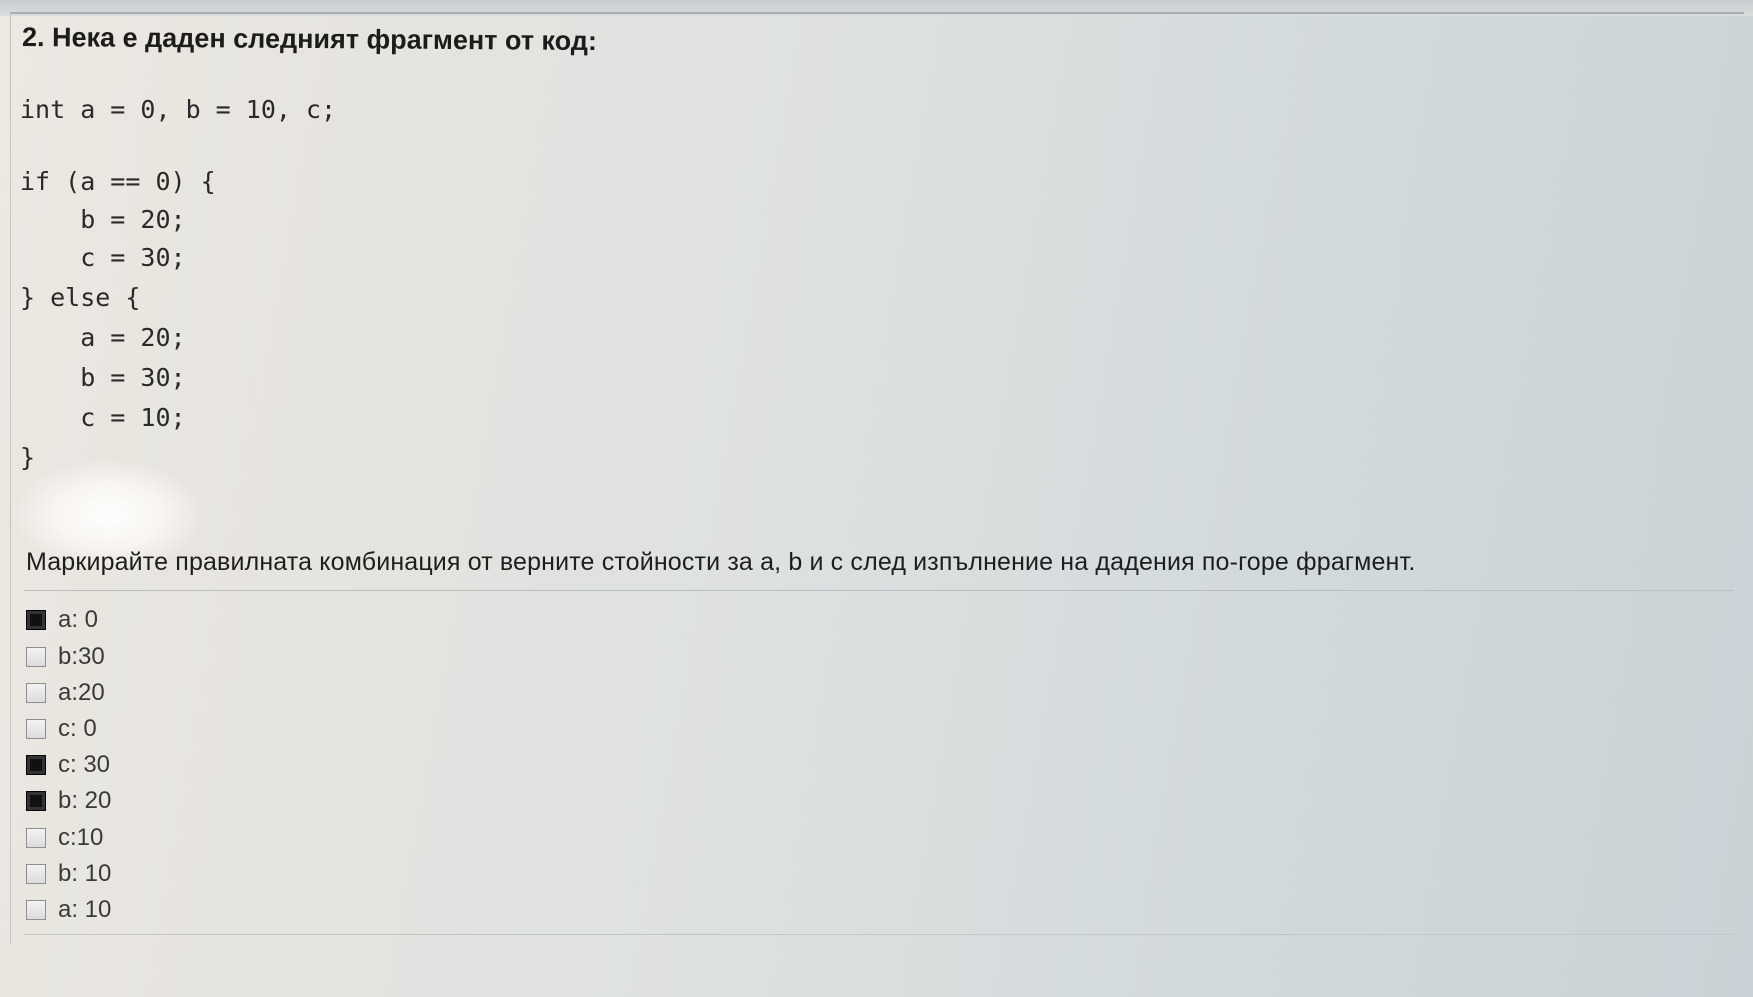 The image size is (1753, 997). Describe the element at coordinates (103, 219) in the screenshot. I see `code-line: b = 20;` at that location.